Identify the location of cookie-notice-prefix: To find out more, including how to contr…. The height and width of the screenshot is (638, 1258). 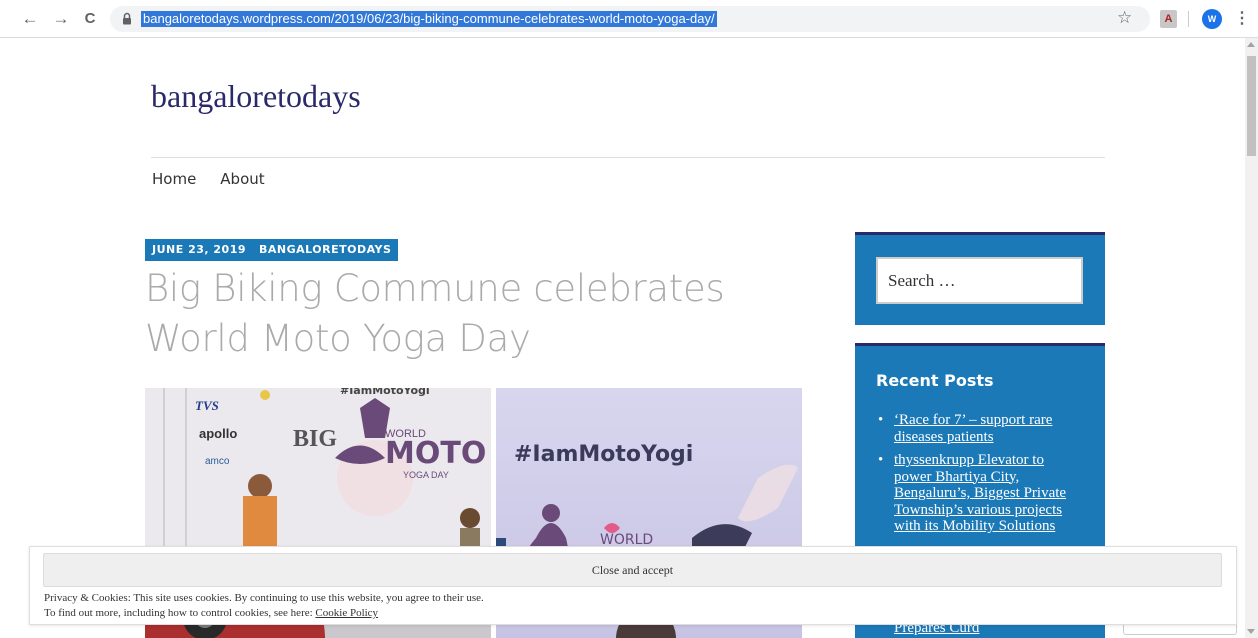
(180, 613).